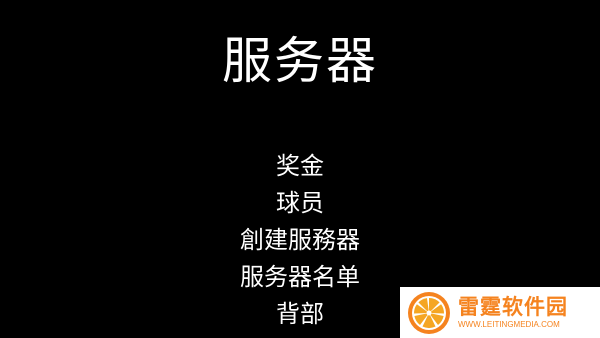 This screenshot has width=600, height=338. Describe the element at coordinates (509, 324) in the screenshot. I see `watermark-url: WWW.LEITINGMEDIA.COM` at that location.